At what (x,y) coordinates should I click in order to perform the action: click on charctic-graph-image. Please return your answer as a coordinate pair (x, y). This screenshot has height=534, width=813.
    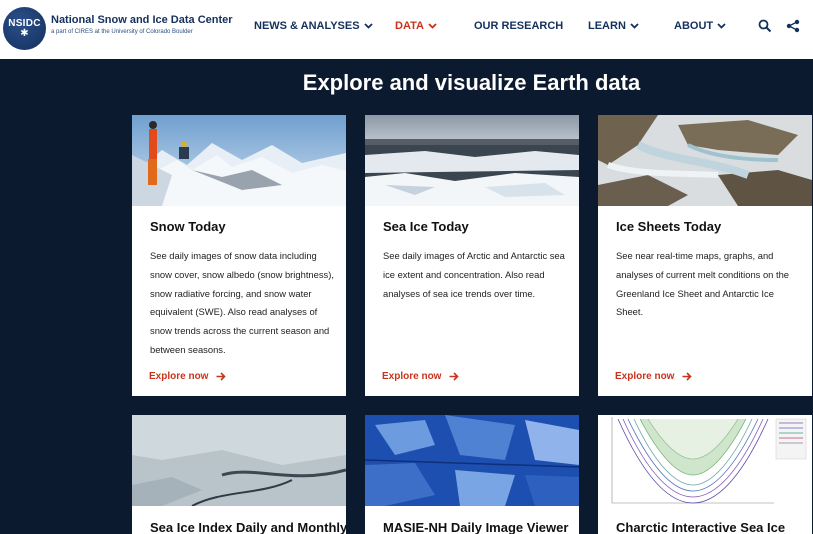
    Looking at the image, I should click on (705, 460).